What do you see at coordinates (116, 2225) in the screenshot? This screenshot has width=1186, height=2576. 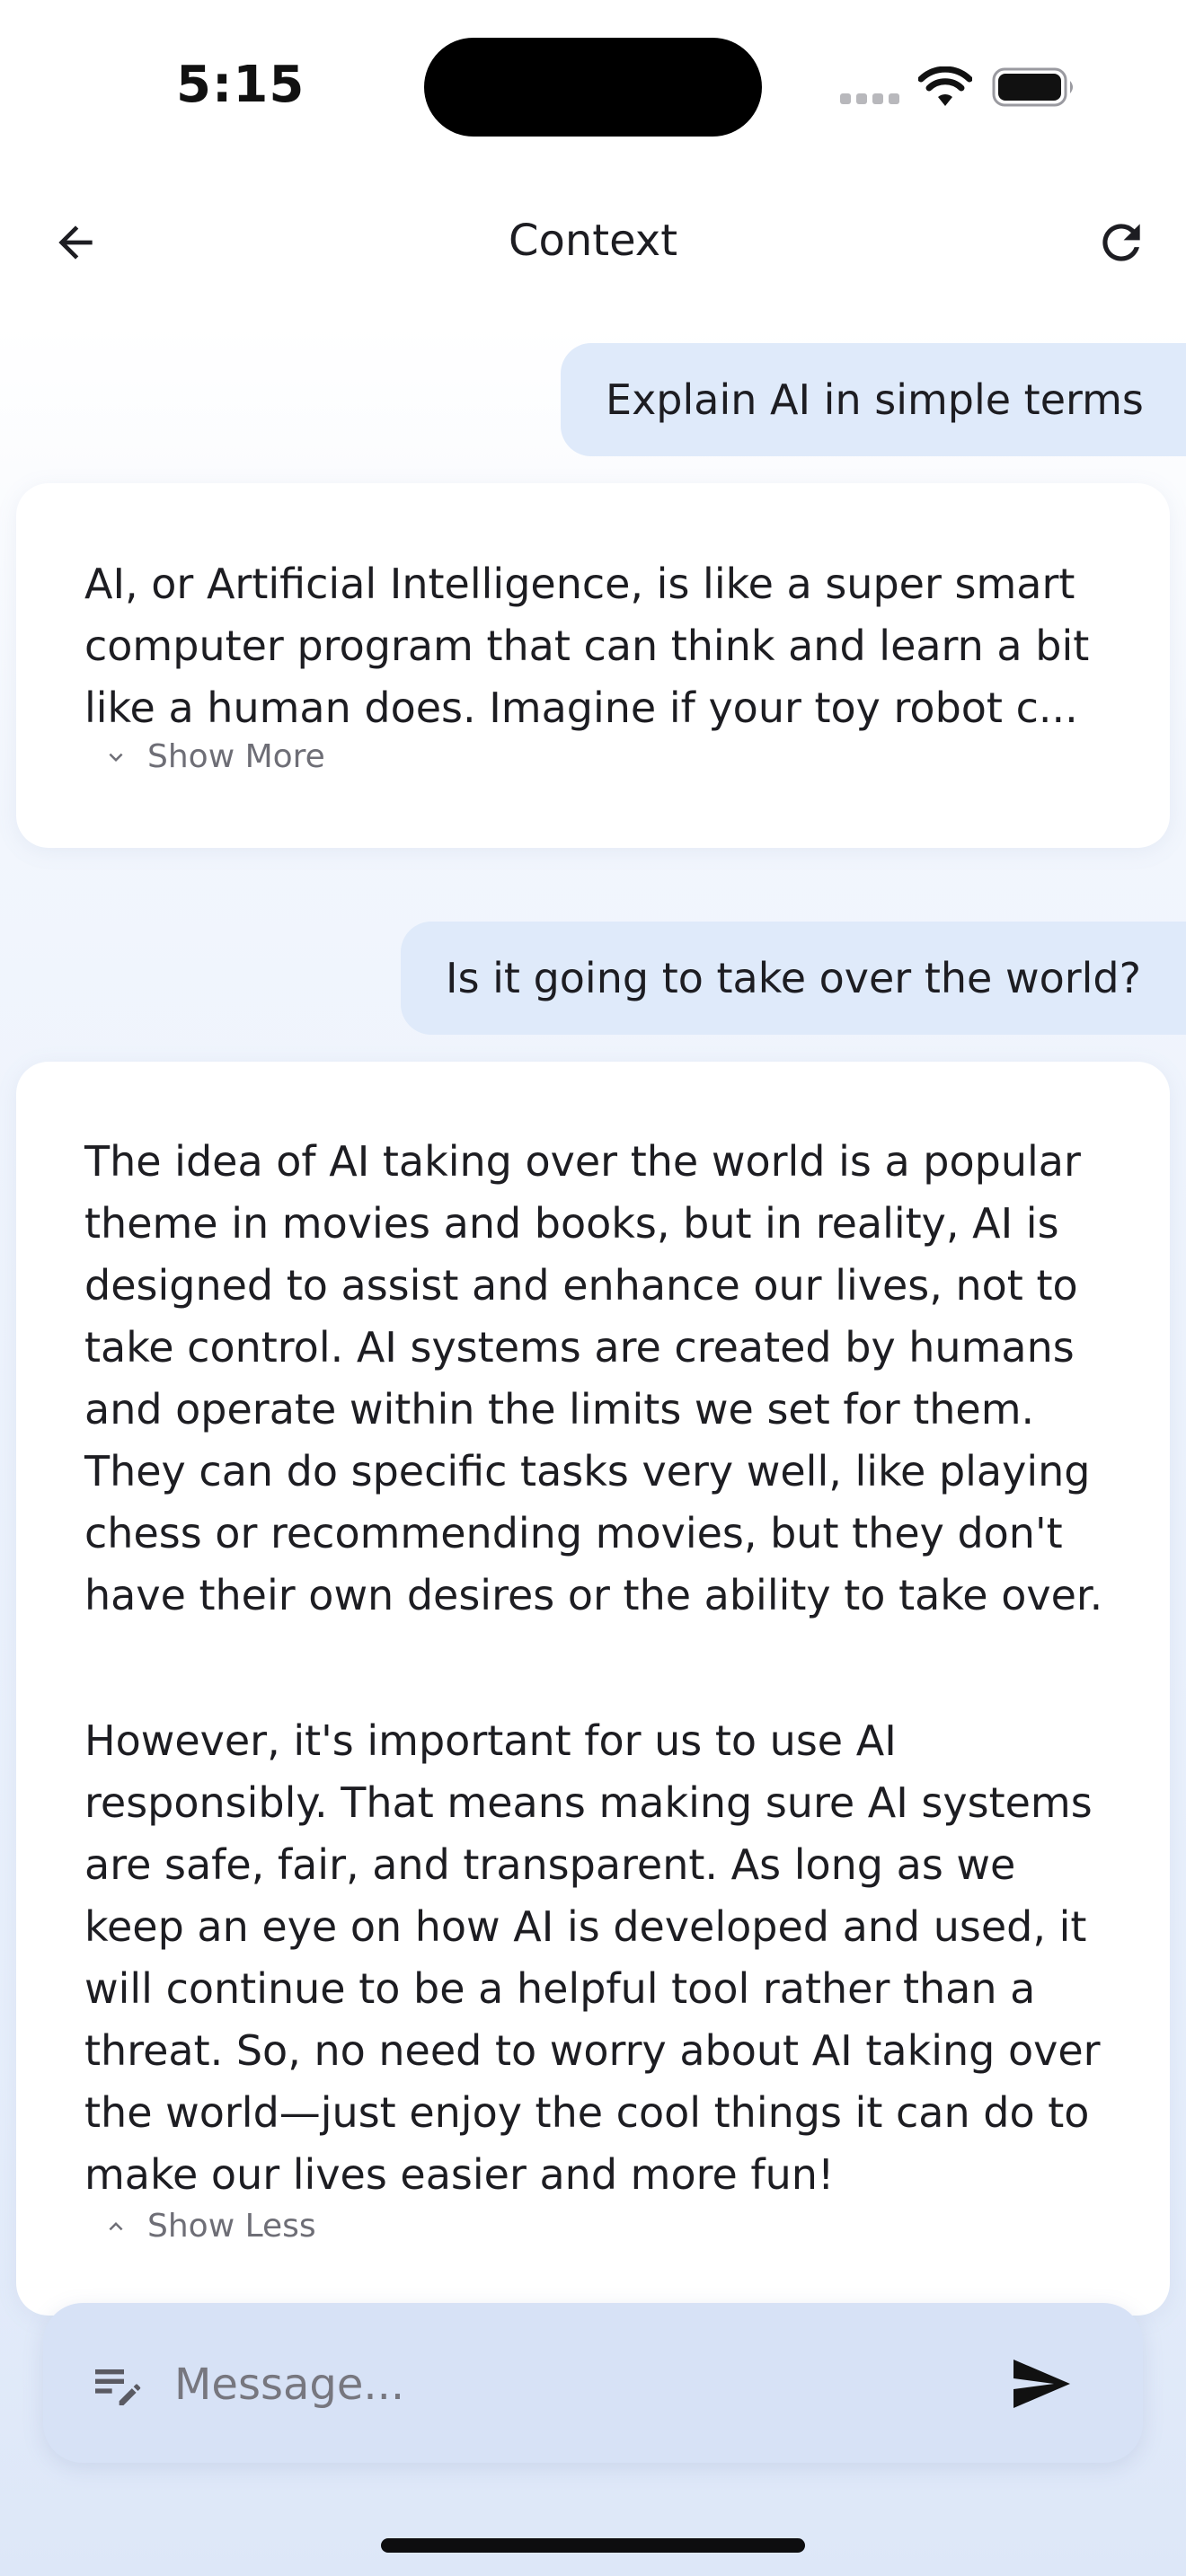 I see `chevron-up-icon` at bounding box center [116, 2225].